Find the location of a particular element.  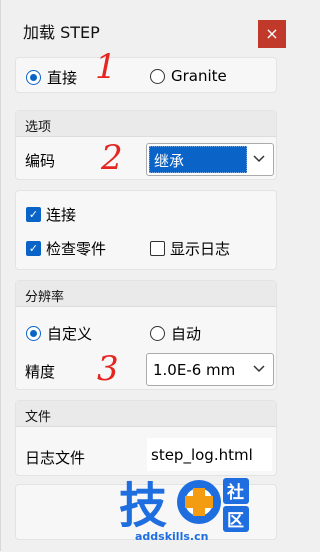

precision-value: 1.0E-6 mm is located at coordinates (194, 369).